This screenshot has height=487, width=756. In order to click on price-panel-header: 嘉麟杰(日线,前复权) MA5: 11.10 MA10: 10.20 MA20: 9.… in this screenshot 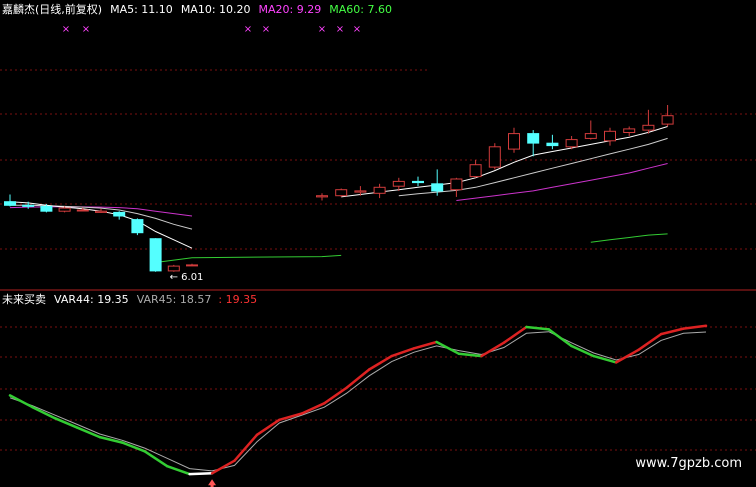, I will do `click(201, 9)`.